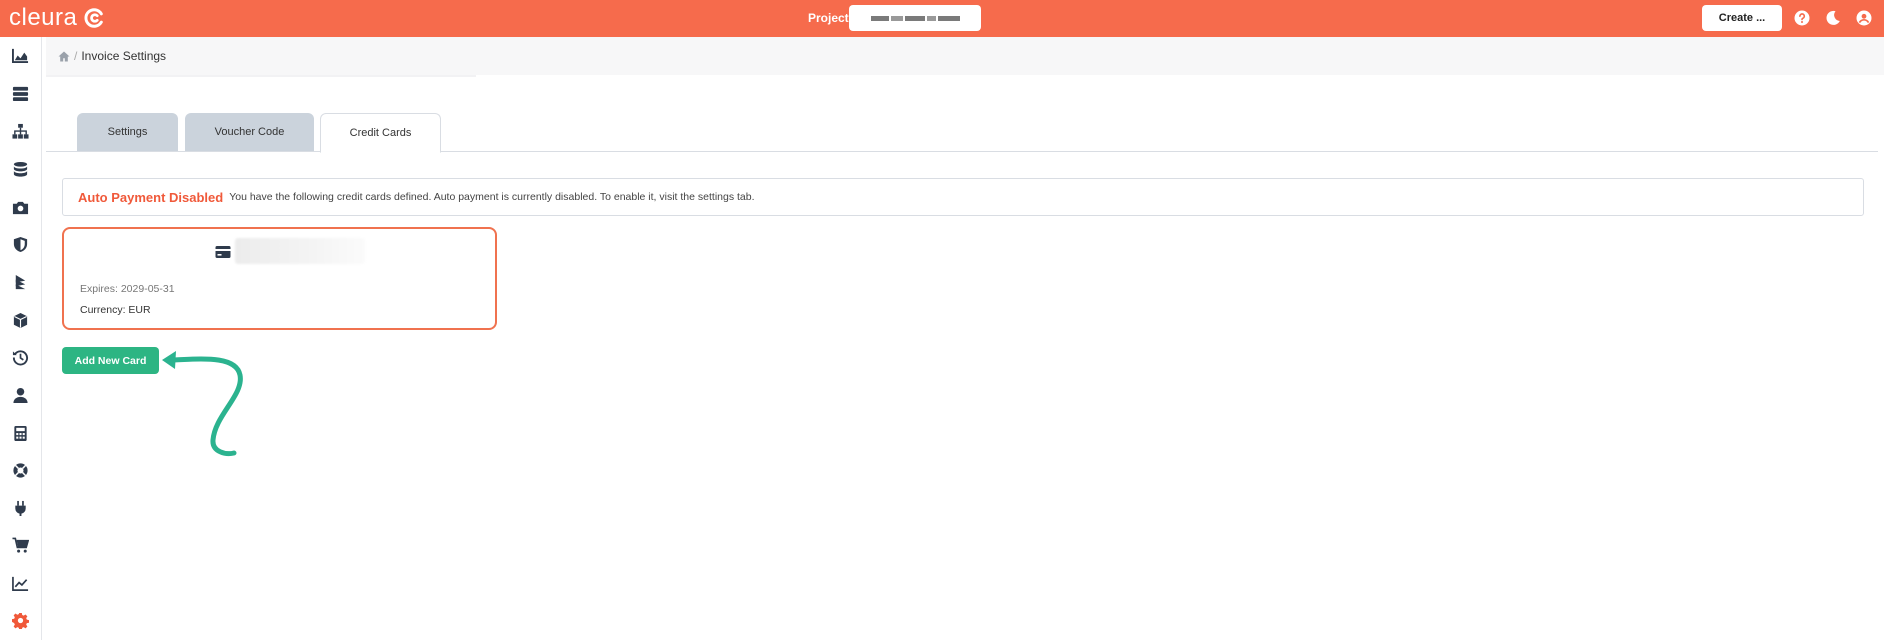  I want to click on area-chart-icon, so click(19, 55).